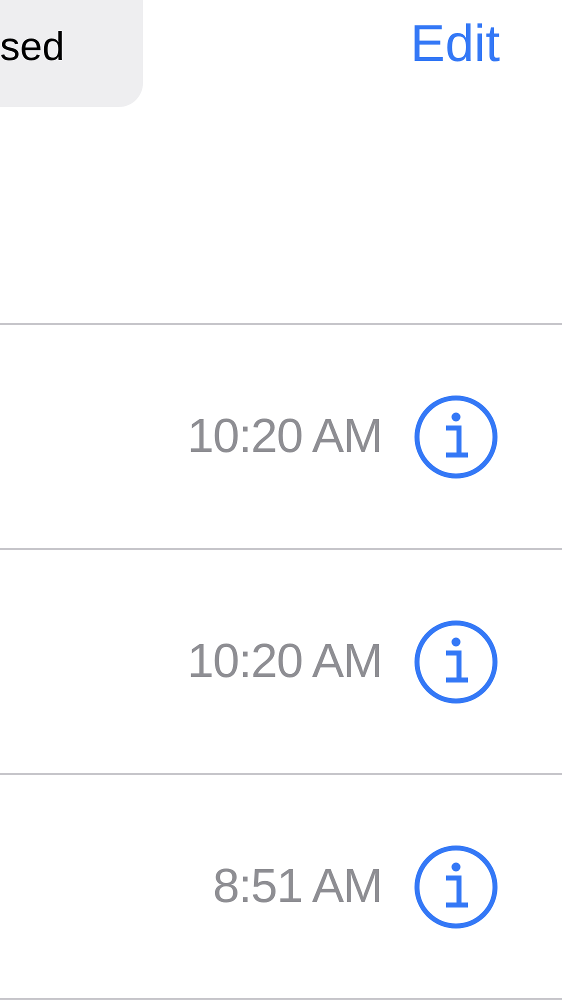 The width and height of the screenshot is (562, 1000). Describe the element at coordinates (71, 53) in the screenshot. I see `filter-segment: sed` at that location.